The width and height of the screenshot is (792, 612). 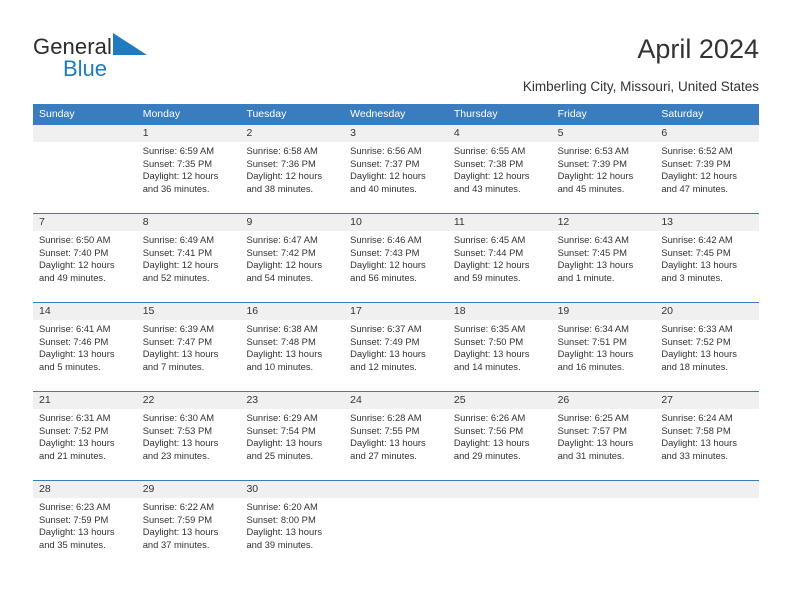 What do you see at coordinates (189, 400) in the screenshot?
I see `day-number: 22` at bounding box center [189, 400].